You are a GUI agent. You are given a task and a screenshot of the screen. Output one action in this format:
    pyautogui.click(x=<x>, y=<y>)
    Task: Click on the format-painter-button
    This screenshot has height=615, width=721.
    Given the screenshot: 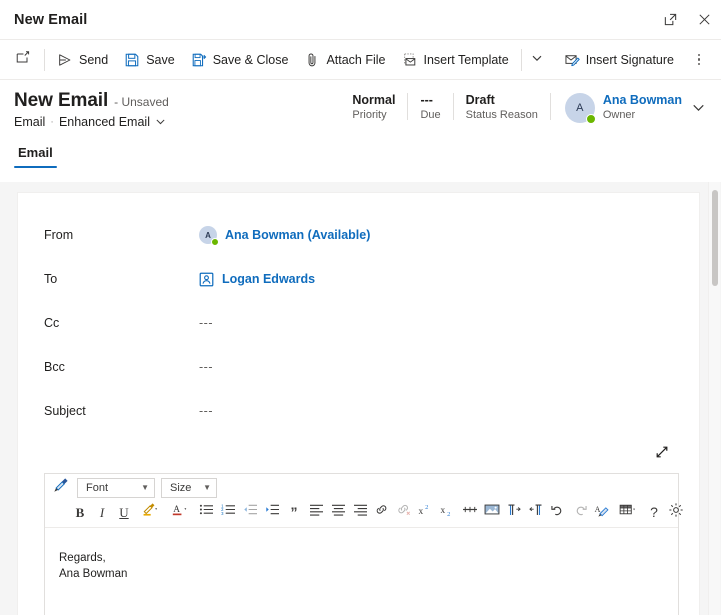 What is the action you would take?
    pyautogui.click(x=60, y=488)
    